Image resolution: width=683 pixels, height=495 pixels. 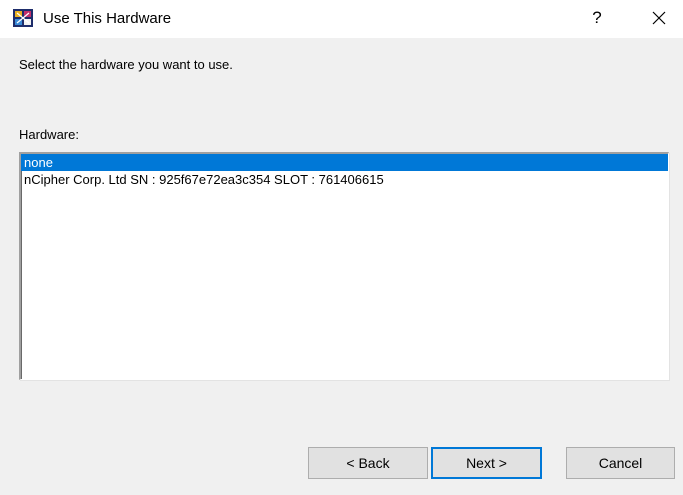 I want to click on hardware-label: Hardware:, so click(x=49, y=134).